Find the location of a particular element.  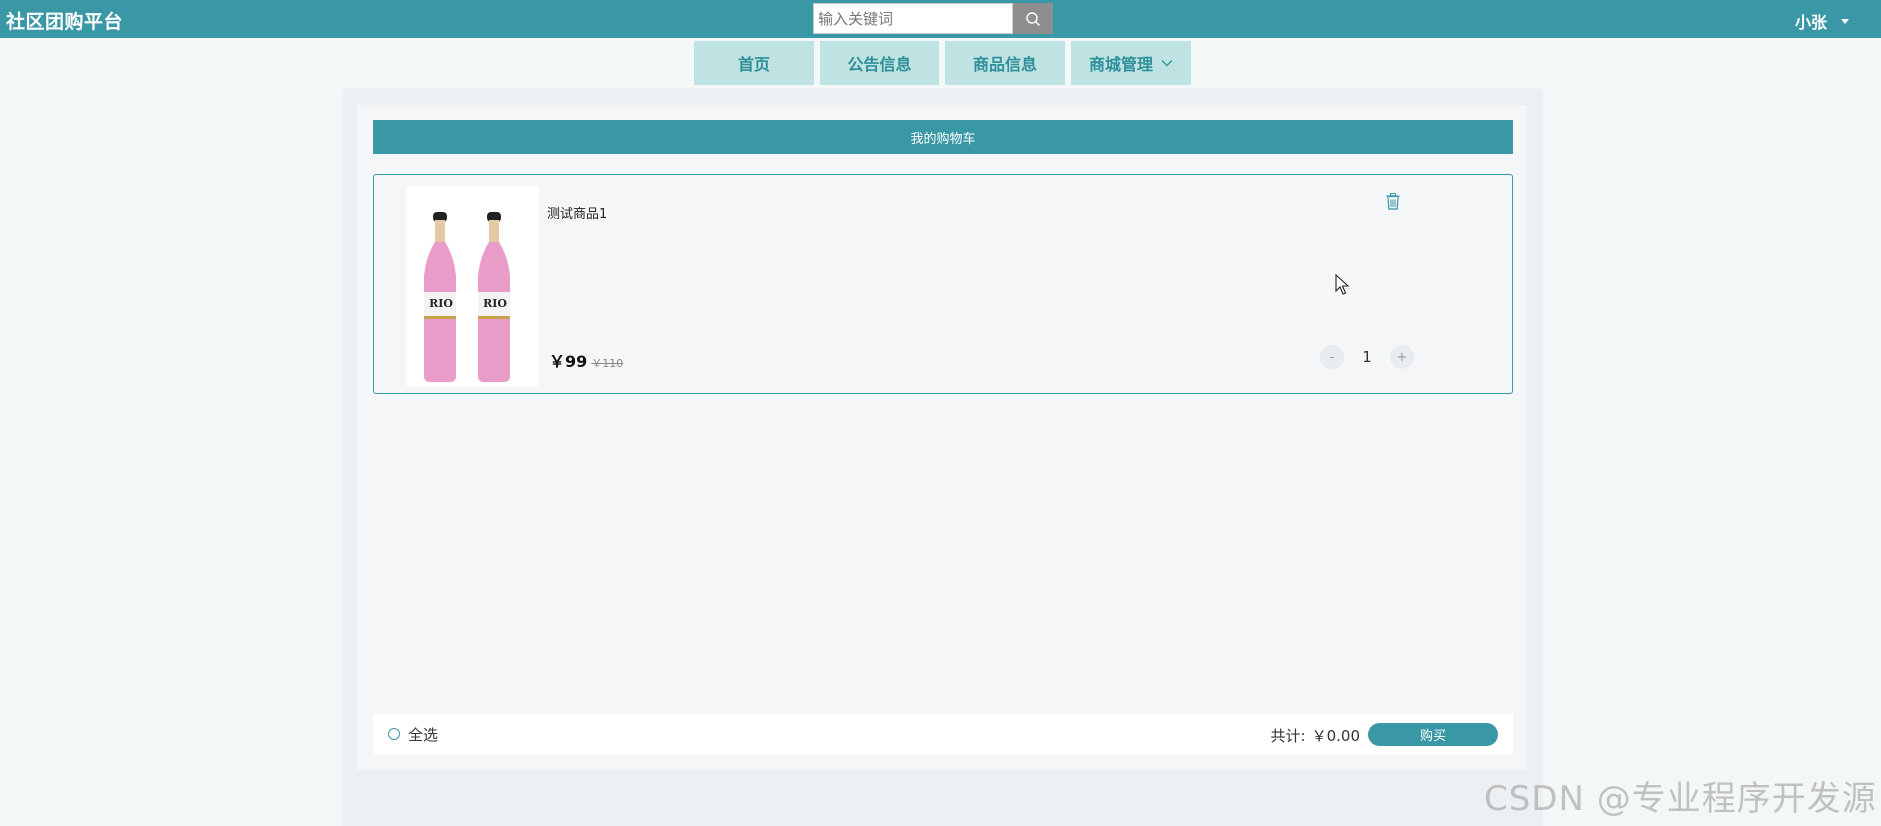

radio-icon is located at coordinates (394, 734).